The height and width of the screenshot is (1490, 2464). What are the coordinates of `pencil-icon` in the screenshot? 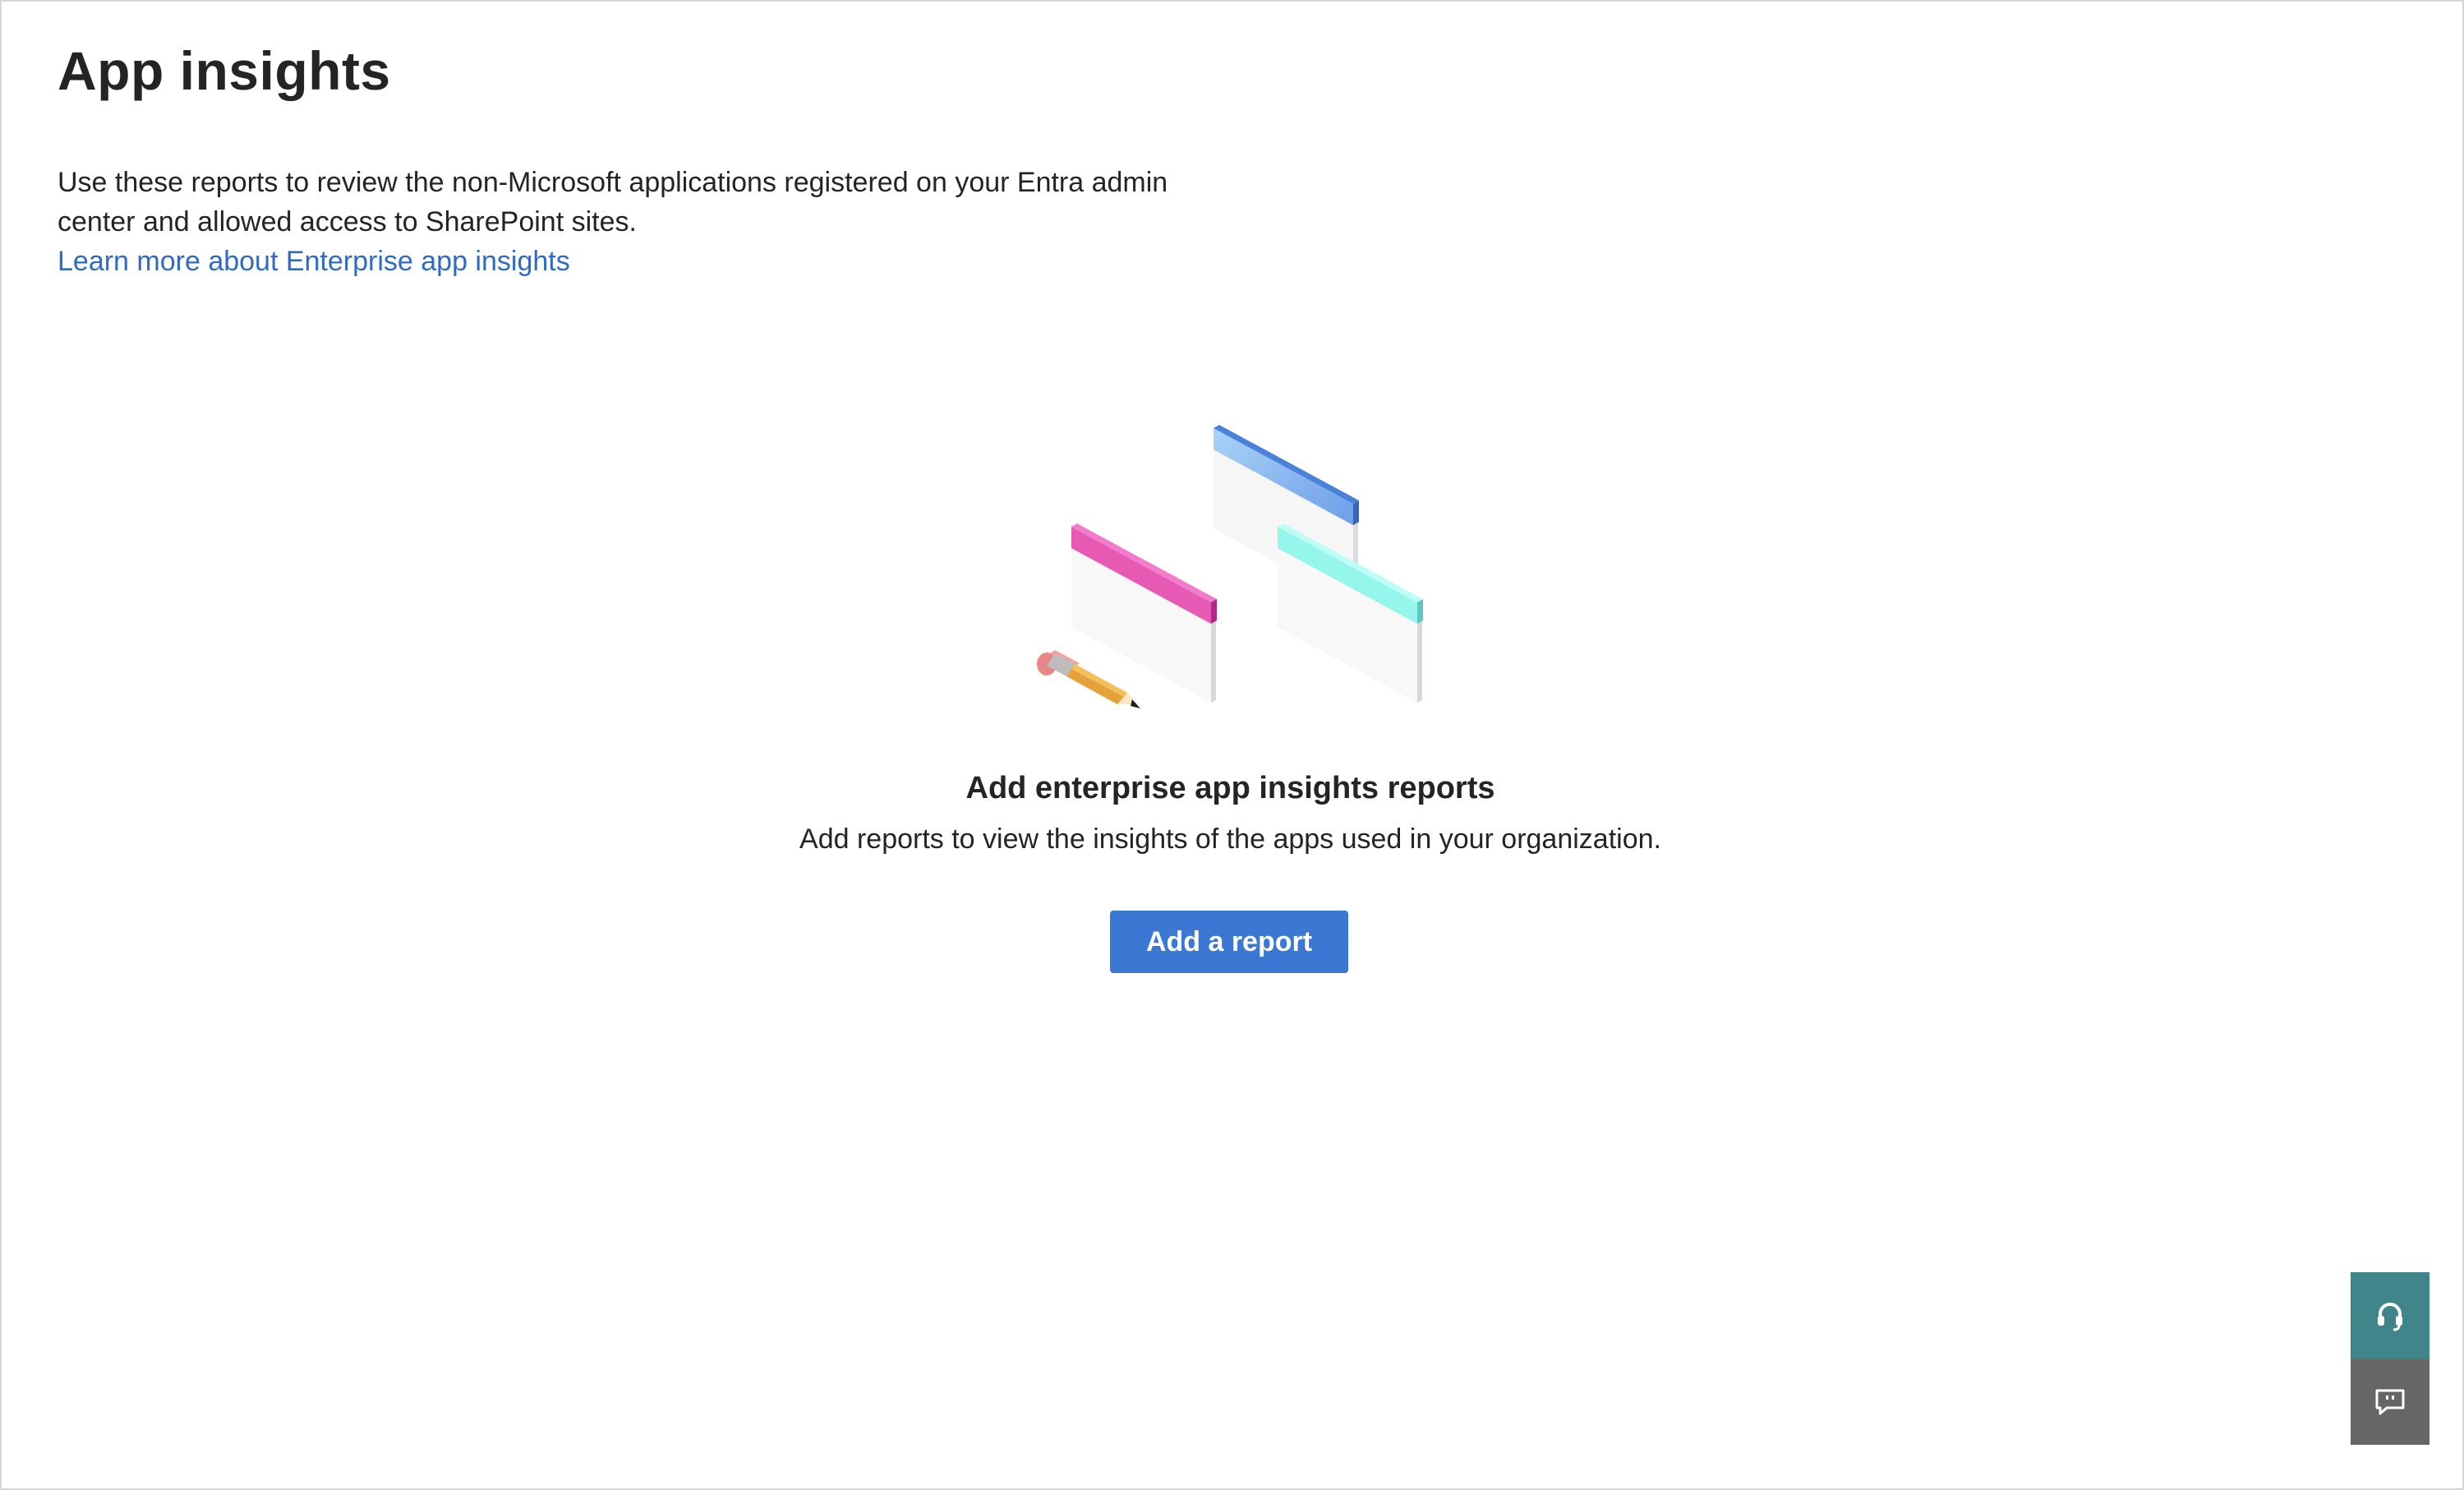 It's located at (1088, 679).